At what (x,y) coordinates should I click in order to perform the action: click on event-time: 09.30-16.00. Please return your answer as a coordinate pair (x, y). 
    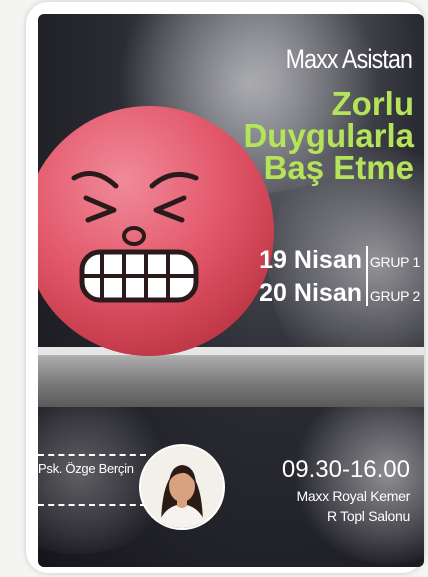
    Looking at the image, I should click on (345, 469).